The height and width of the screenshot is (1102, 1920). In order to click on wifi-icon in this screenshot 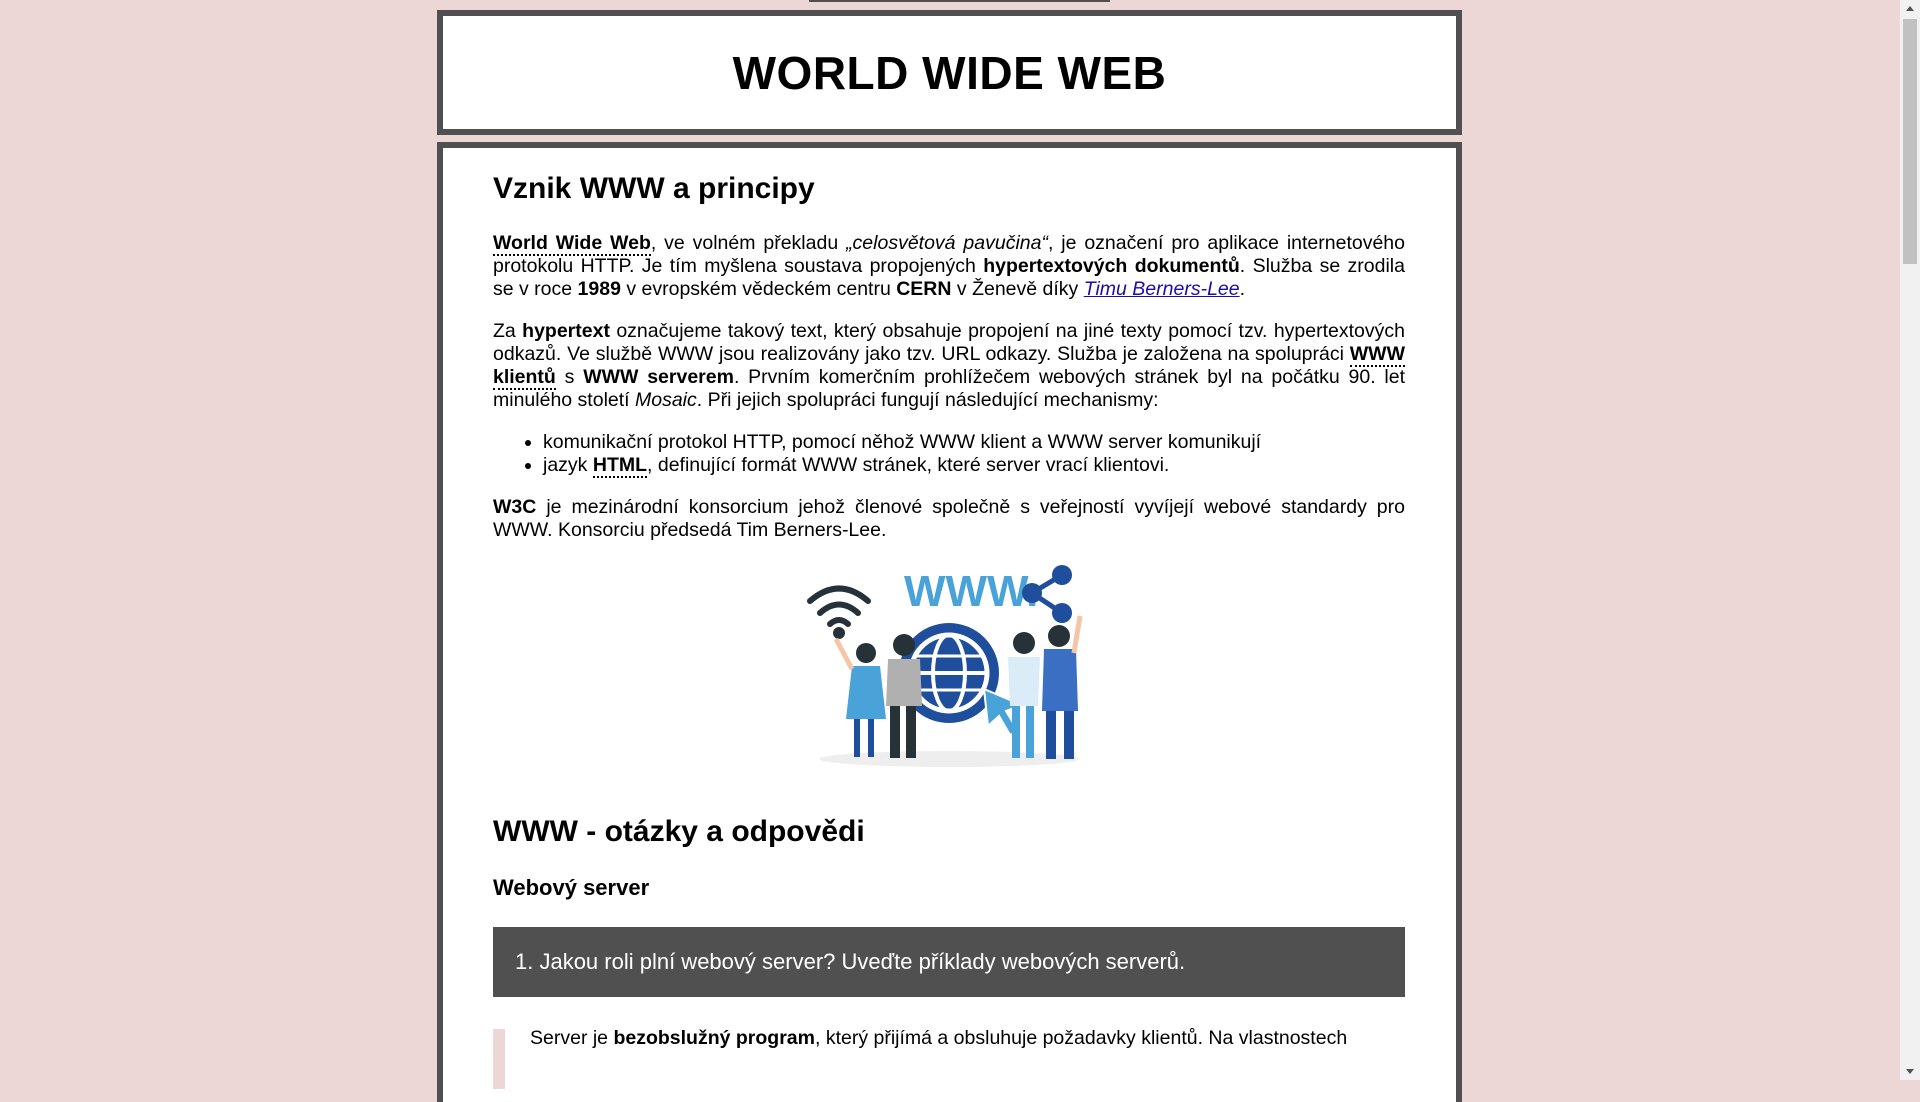, I will do `click(839, 612)`.